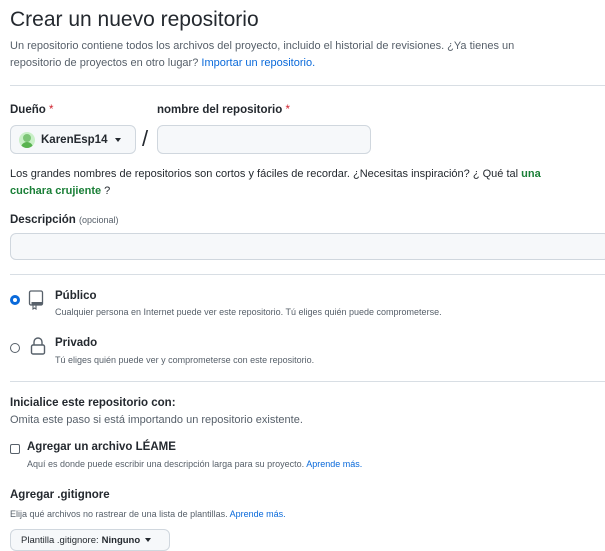 The image size is (605, 551). I want to click on owner-label-text: Dueño, so click(28, 110).